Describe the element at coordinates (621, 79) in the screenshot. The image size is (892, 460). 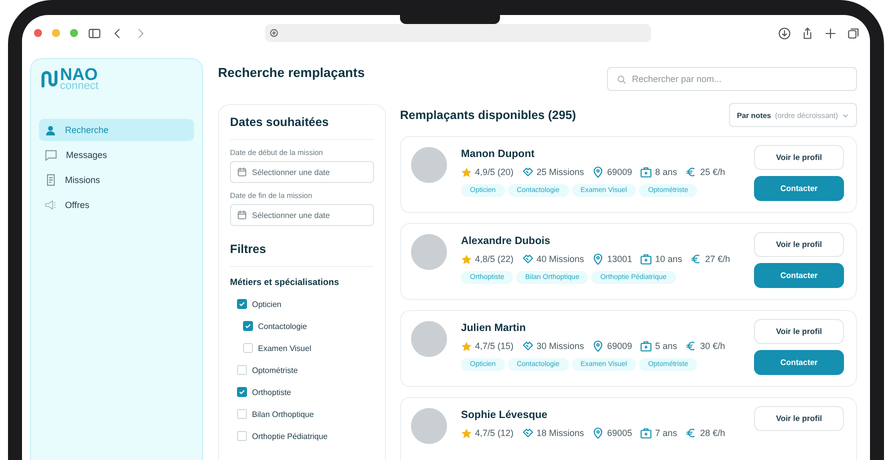
I see `search-icon` at that location.